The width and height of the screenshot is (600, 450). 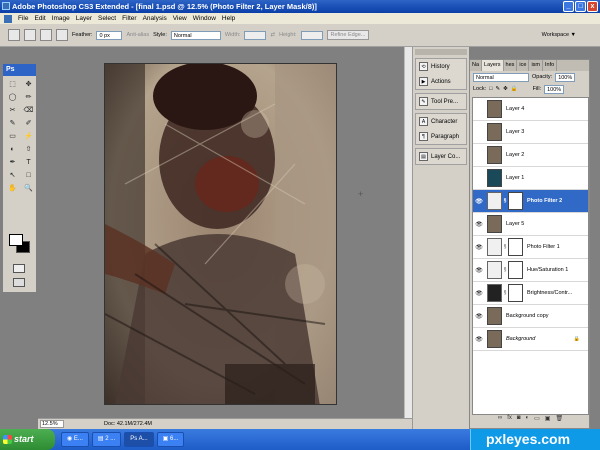 What do you see at coordinates (28, 110) in the screenshot?
I see `eraser-tool-icon: ⌫` at bounding box center [28, 110].